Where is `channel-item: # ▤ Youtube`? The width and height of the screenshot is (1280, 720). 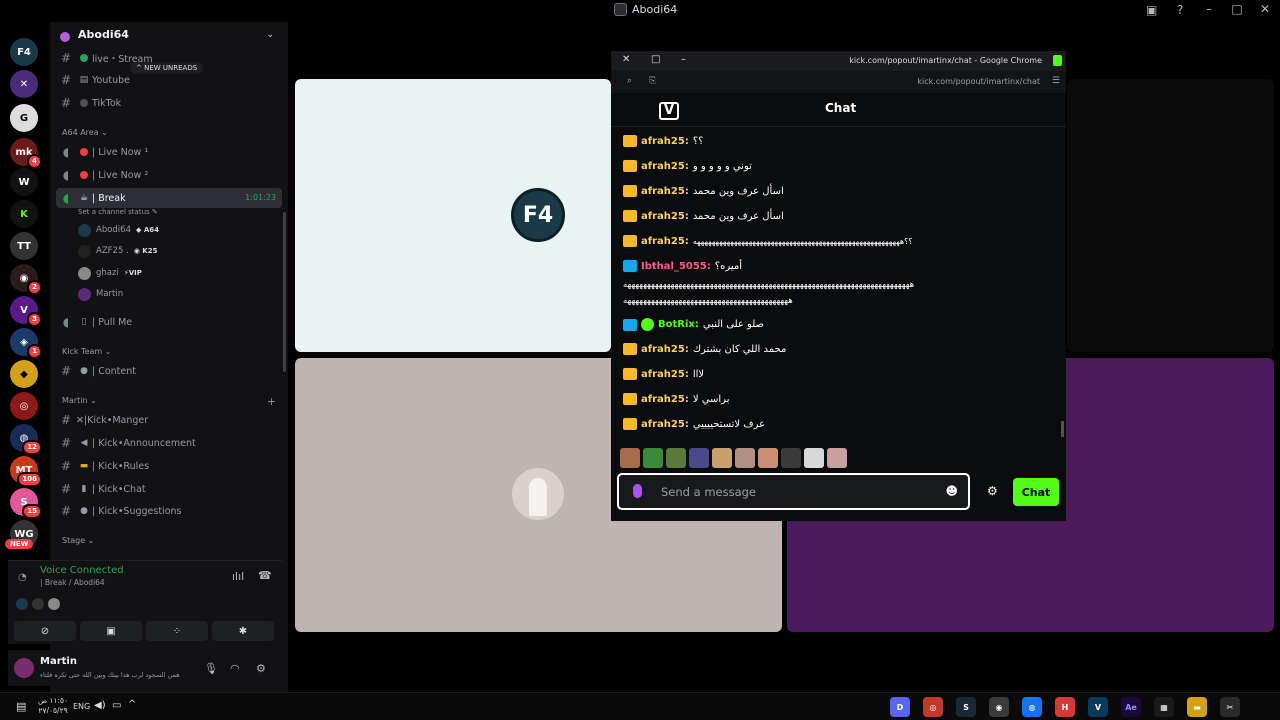 channel-item: # ▤ Youtube is located at coordinates (169, 80).